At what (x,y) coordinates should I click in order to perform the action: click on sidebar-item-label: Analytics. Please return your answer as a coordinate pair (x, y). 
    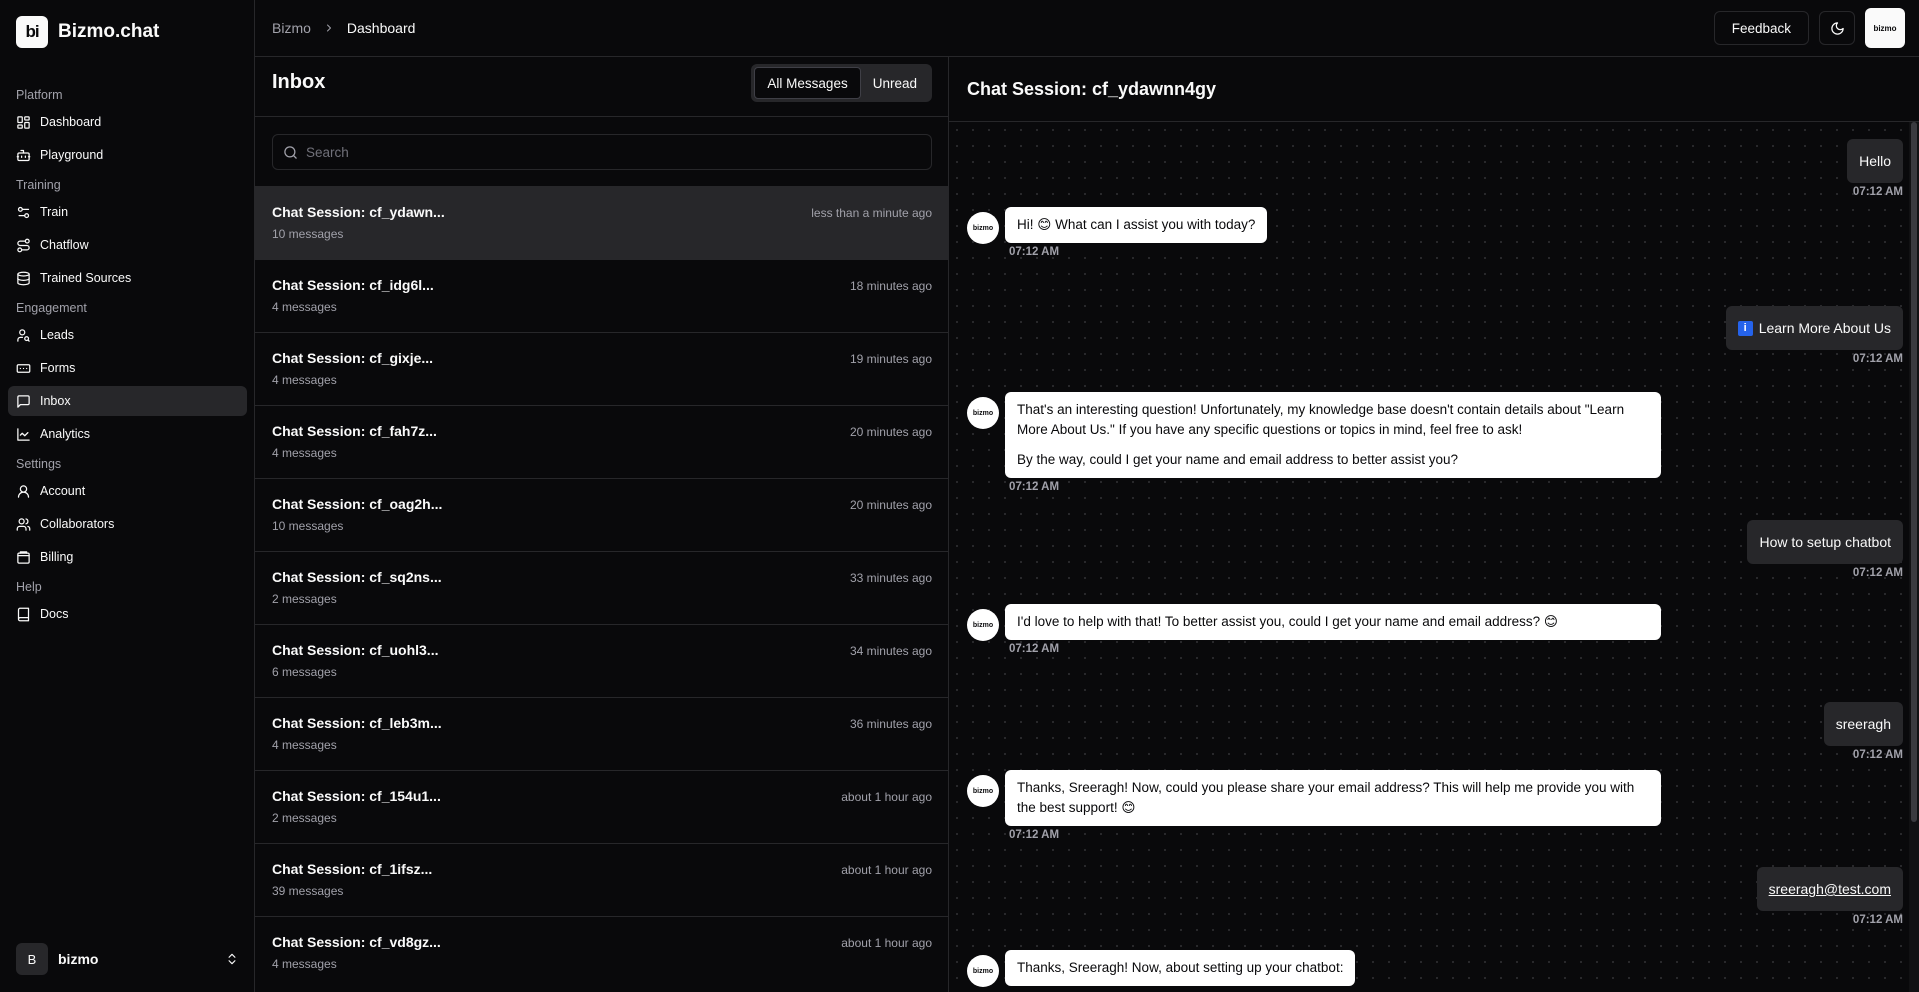
    Looking at the image, I should click on (65, 434).